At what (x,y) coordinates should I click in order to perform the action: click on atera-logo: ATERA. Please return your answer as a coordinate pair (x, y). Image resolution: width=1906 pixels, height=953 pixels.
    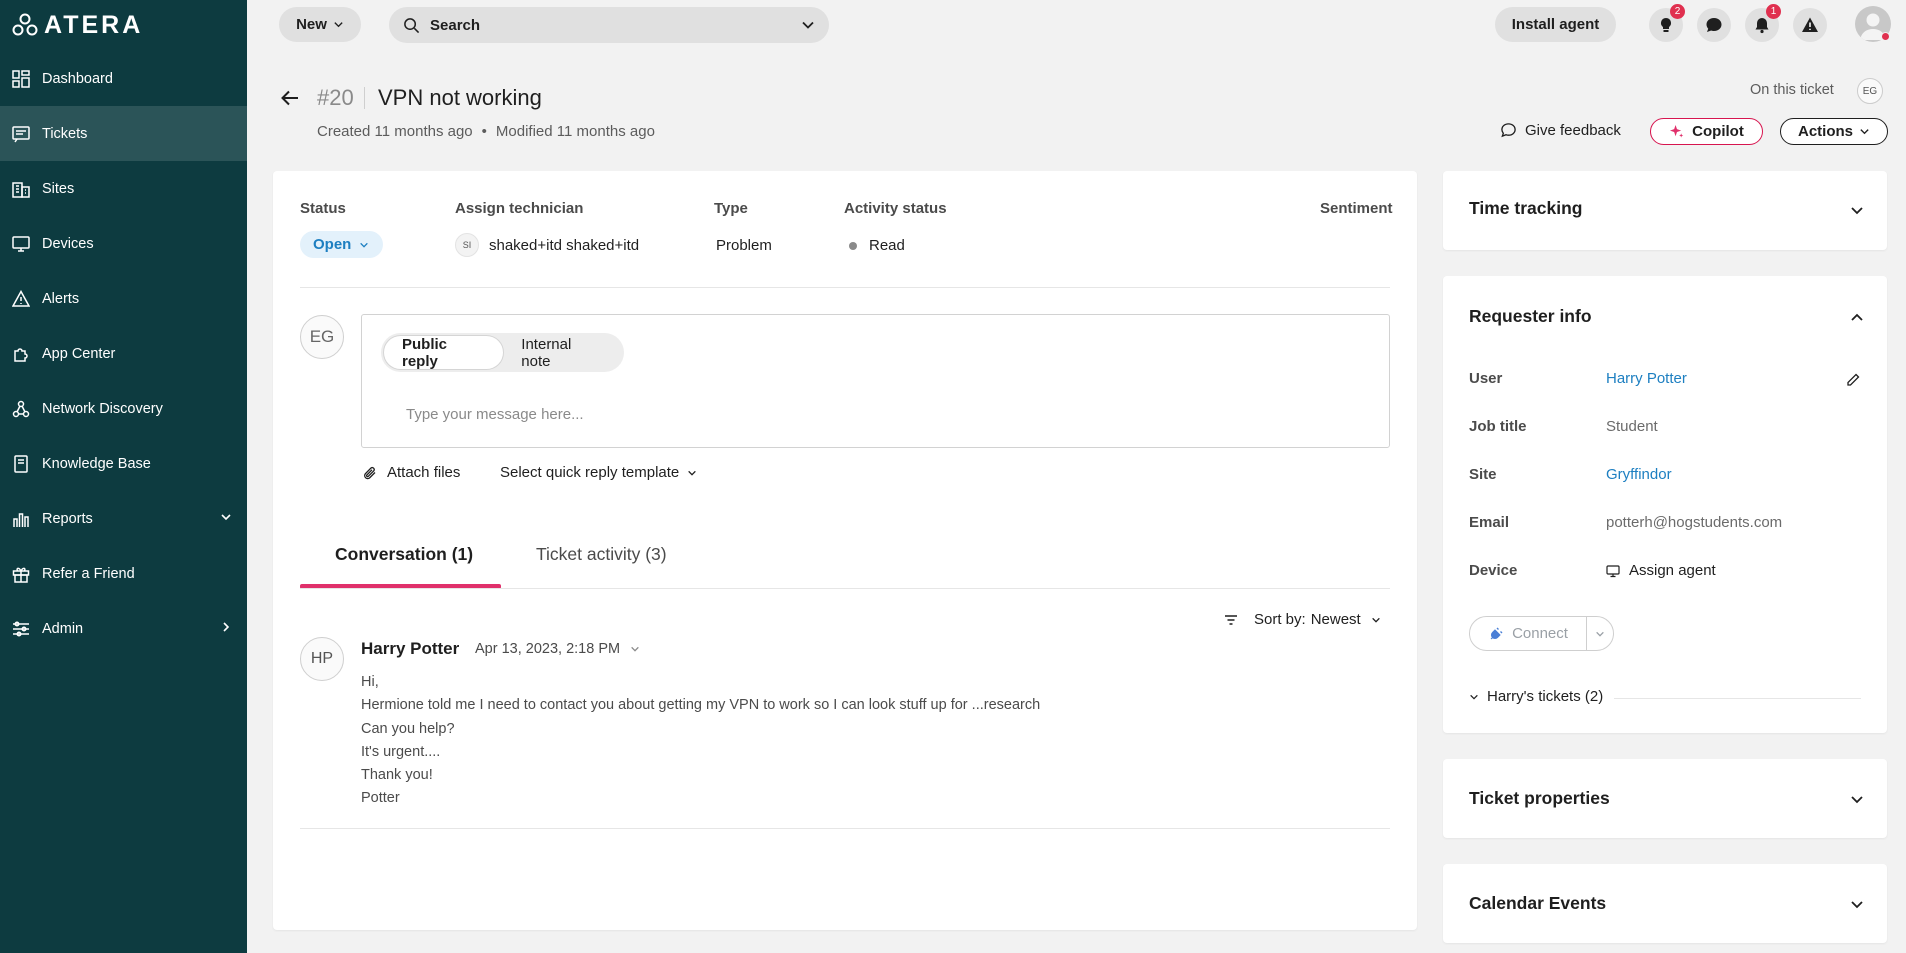
    Looking at the image, I should click on (78, 24).